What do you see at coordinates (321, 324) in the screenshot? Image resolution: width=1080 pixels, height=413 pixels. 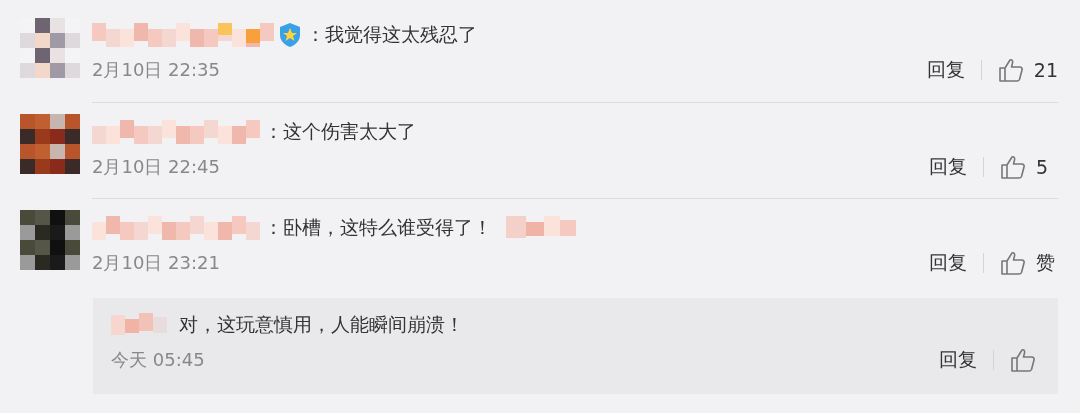 I see `reply-text: 对，这玩意慎用，人能瞬间崩溃！` at bounding box center [321, 324].